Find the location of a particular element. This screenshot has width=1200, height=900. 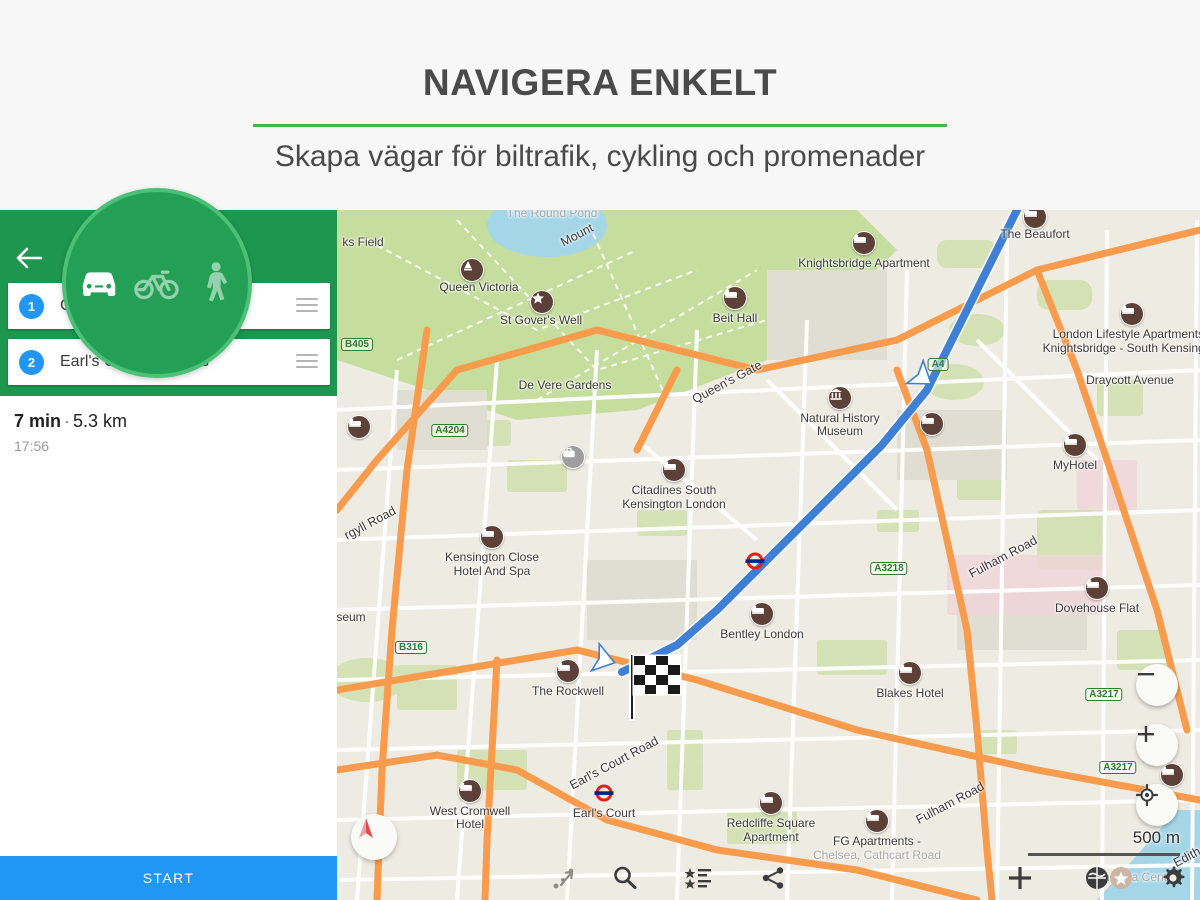

settings-button is located at coordinates (1173, 878).